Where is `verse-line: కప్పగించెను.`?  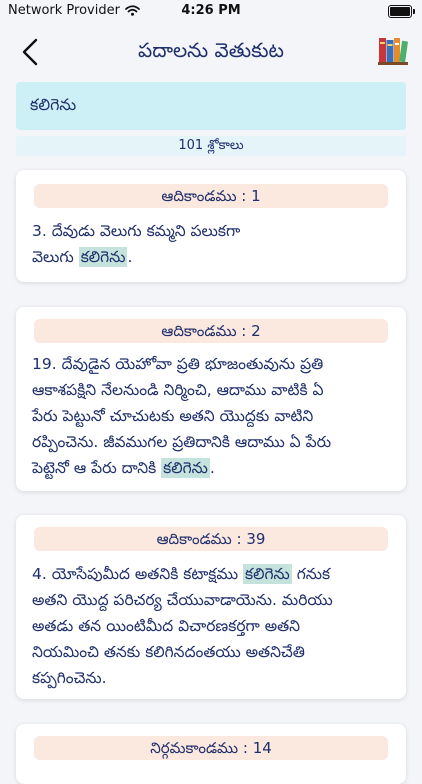 verse-line: కప్పగించెను. is located at coordinates (69, 678).